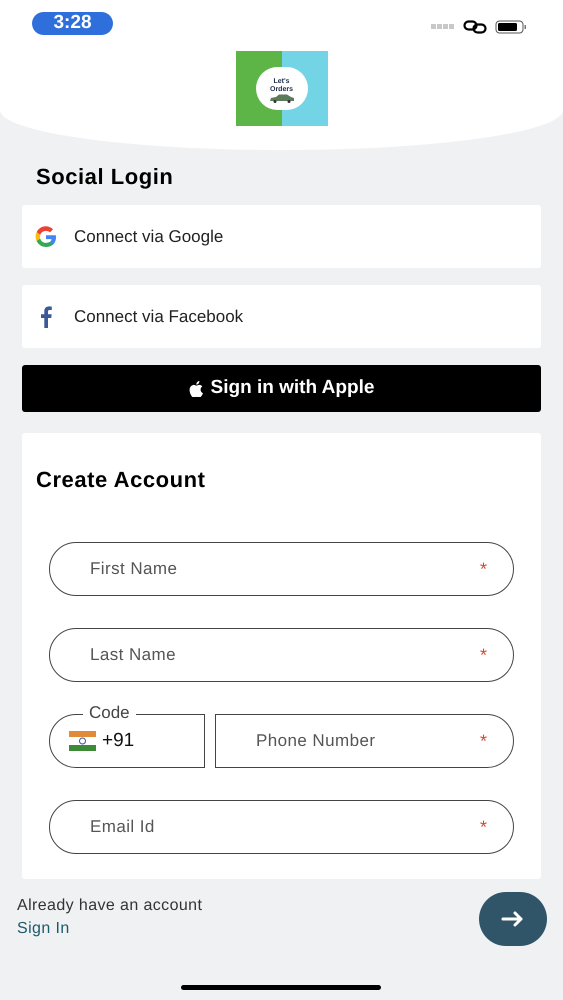 The image size is (563, 1000). What do you see at coordinates (82, 741) in the screenshot?
I see `india-flag-icon` at bounding box center [82, 741].